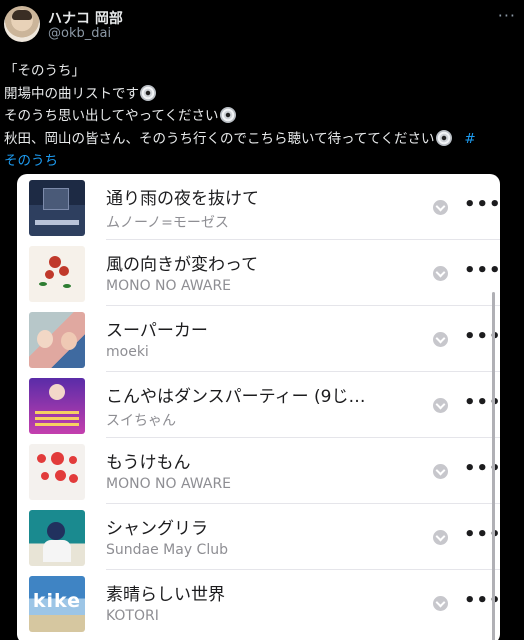 Image resolution: width=524 pixels, height=640 pixels. I want to click on track-row: kike 素晴らしい世界 KOTORI •••, so click(258, 603).